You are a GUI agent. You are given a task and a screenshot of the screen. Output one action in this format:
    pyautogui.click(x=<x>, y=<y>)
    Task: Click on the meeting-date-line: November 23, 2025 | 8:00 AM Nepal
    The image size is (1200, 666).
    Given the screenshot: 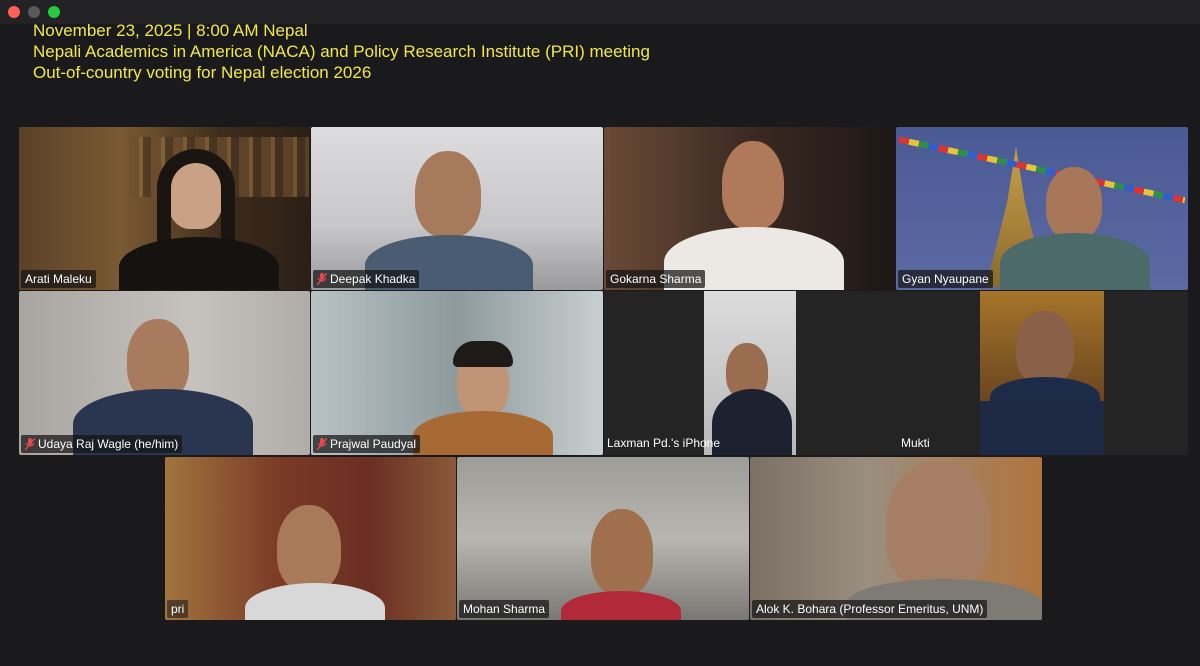 What is the action you would take?
    pyautogui.click(x=170, y=30)
    